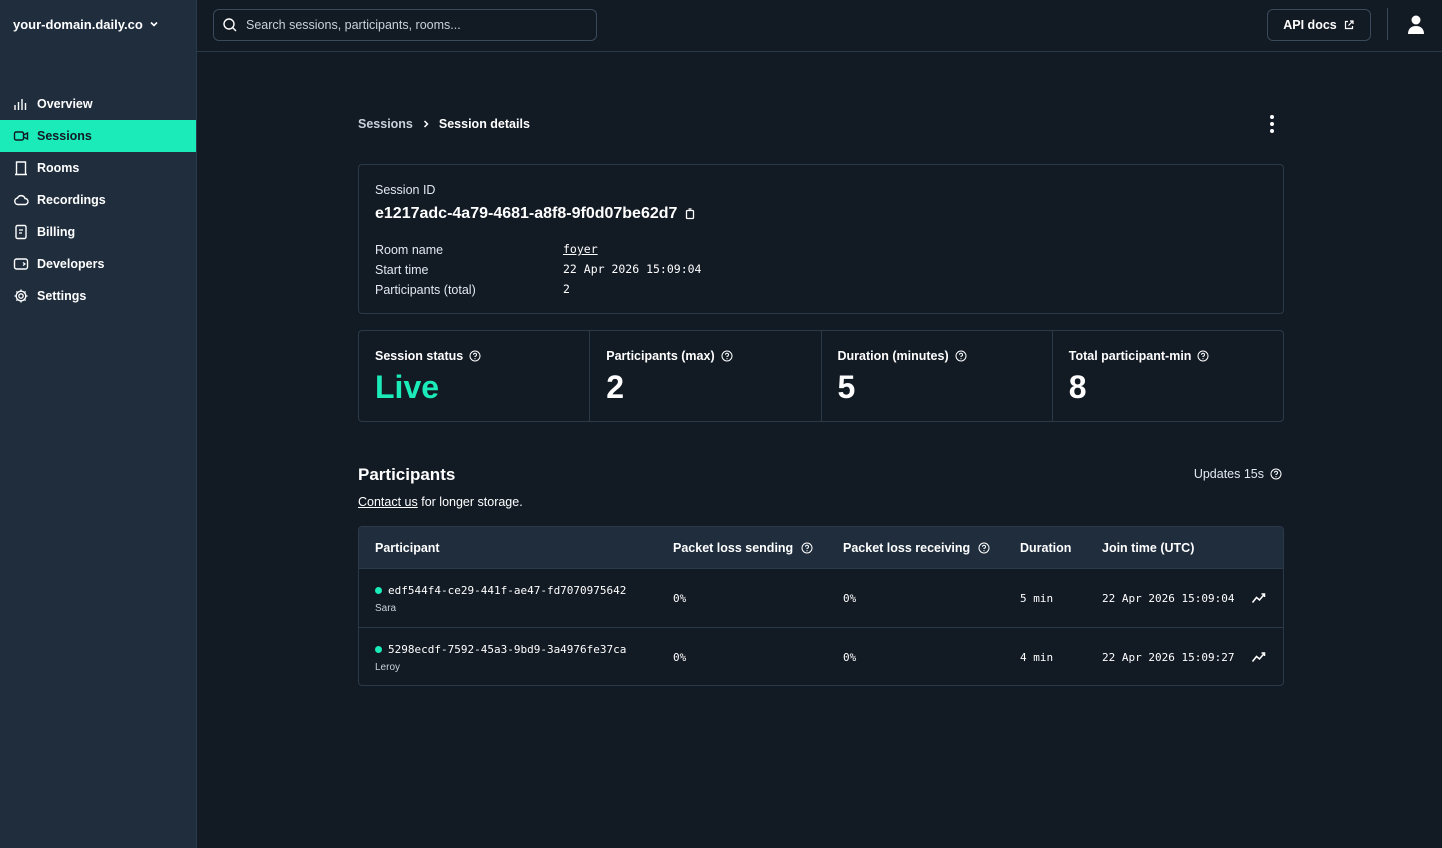 The image size is (1442, 848). I want to click on sidebar-item-recordings: Recordings, so click(98, 200).